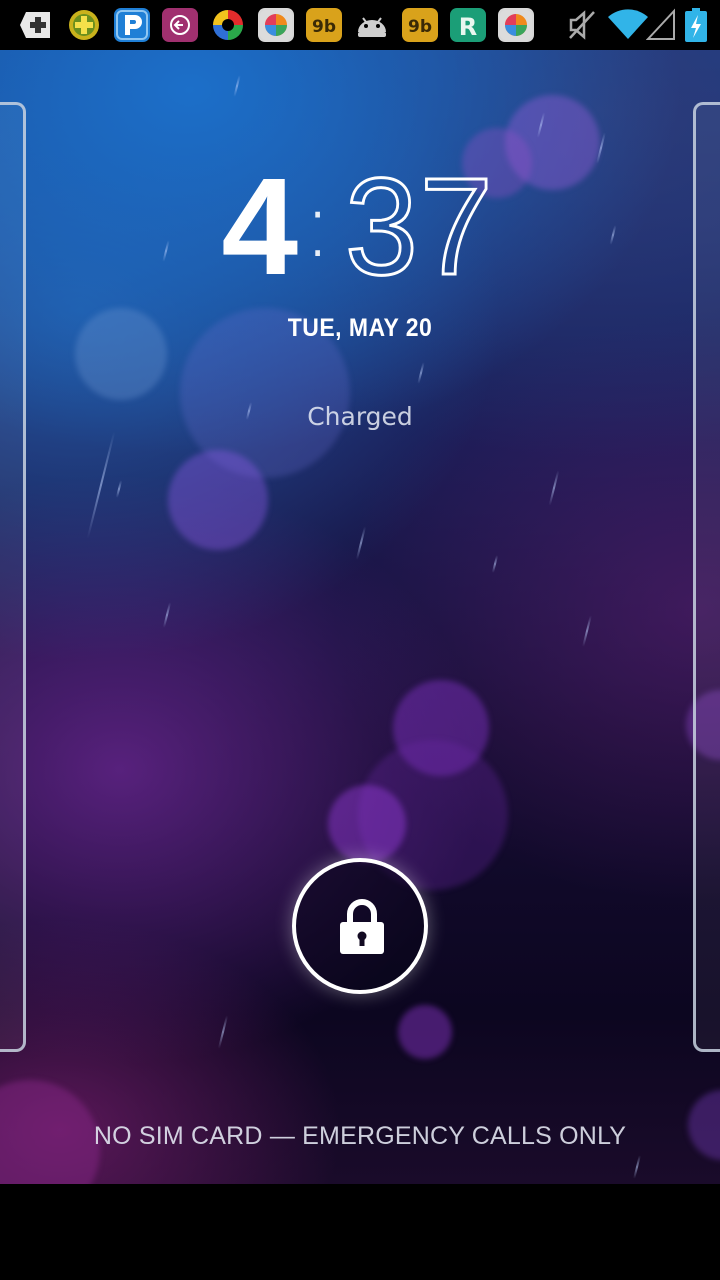 This screenshot has height=1280, width=720. What do you see at coordinates (84, 25) in the screenshot?
I see `yellow-plus-icon` at bounding box center [84, 25].